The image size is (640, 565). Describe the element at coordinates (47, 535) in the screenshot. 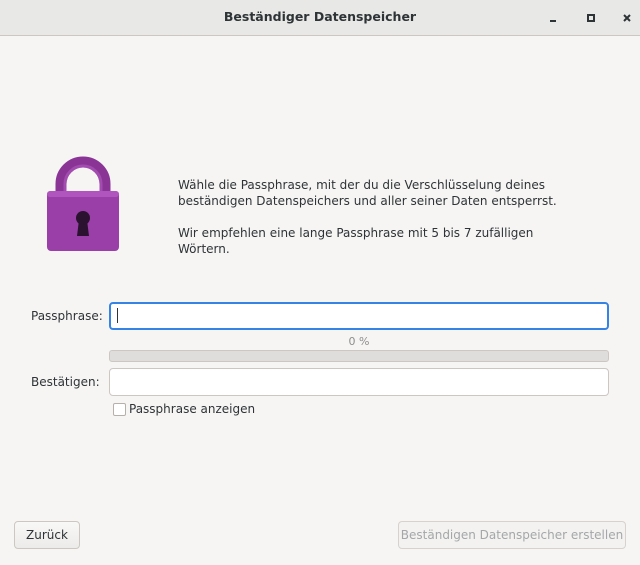

I see `back-button: Zurück` at that location.